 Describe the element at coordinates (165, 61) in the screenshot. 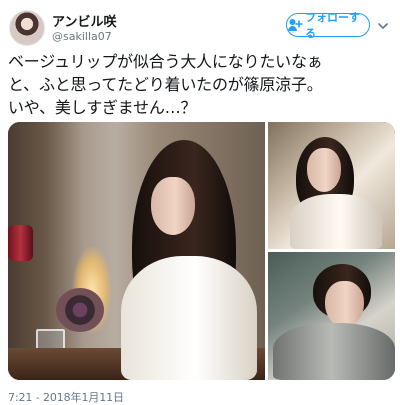

I see `tweet-text-line: ベージュリップが似合う大人になりたいなぁ` at that location.